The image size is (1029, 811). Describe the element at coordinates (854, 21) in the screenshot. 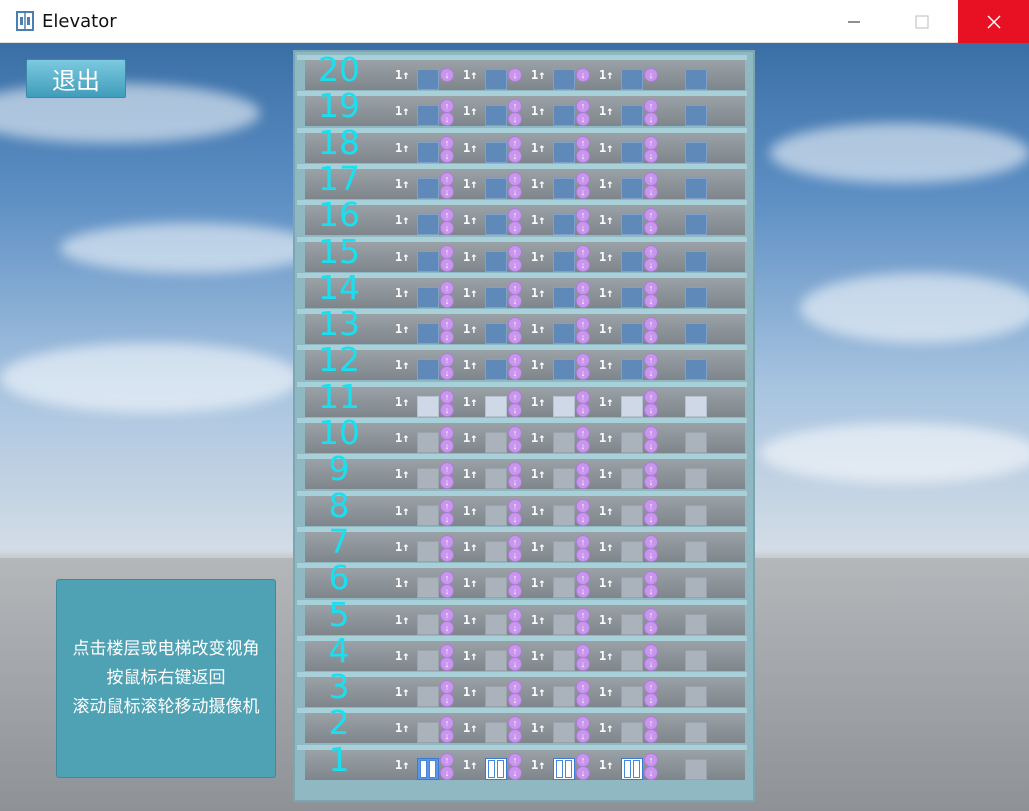

I see `minimize-button` at that location.